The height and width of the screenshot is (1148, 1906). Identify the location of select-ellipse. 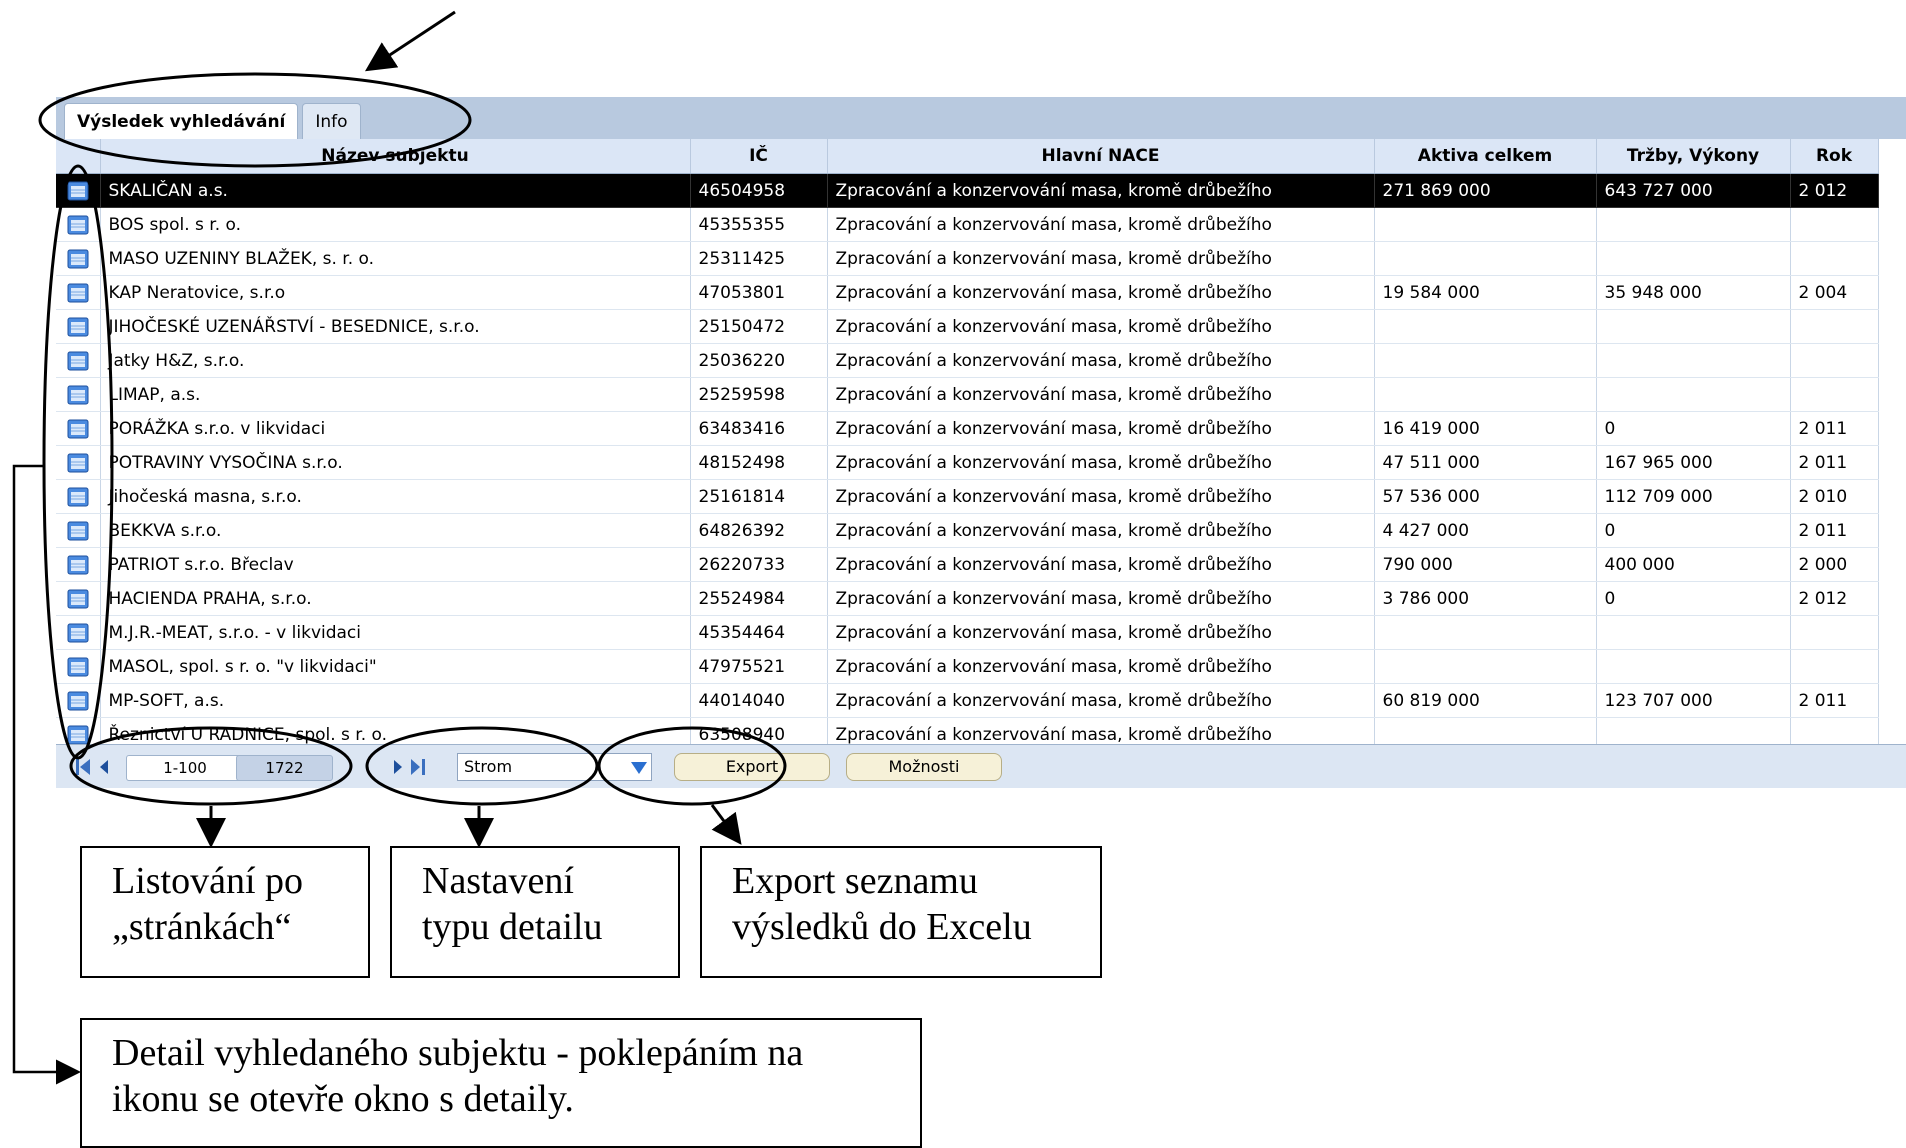
(482, 766).